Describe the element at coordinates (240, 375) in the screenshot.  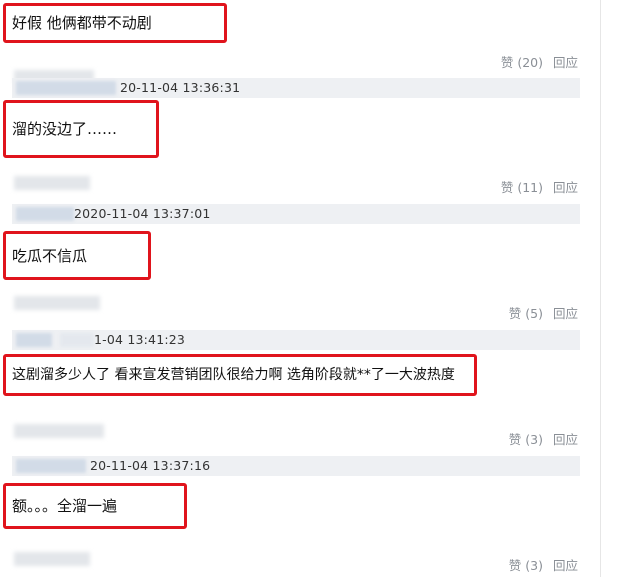
I see `comment-text-4: 这剧溜多少人了 看来宣发营销团队很给力啊 选角阶段就**了一大波热度` at that location.